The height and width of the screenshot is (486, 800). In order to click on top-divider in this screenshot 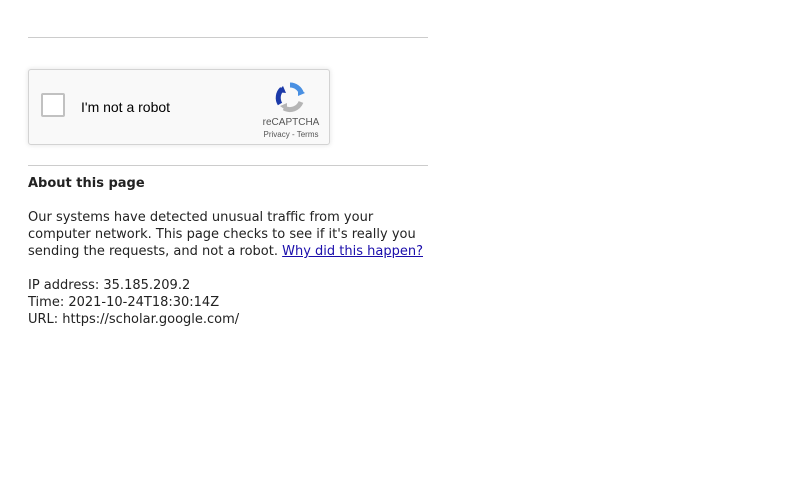, I will do `click(228, 37)`.